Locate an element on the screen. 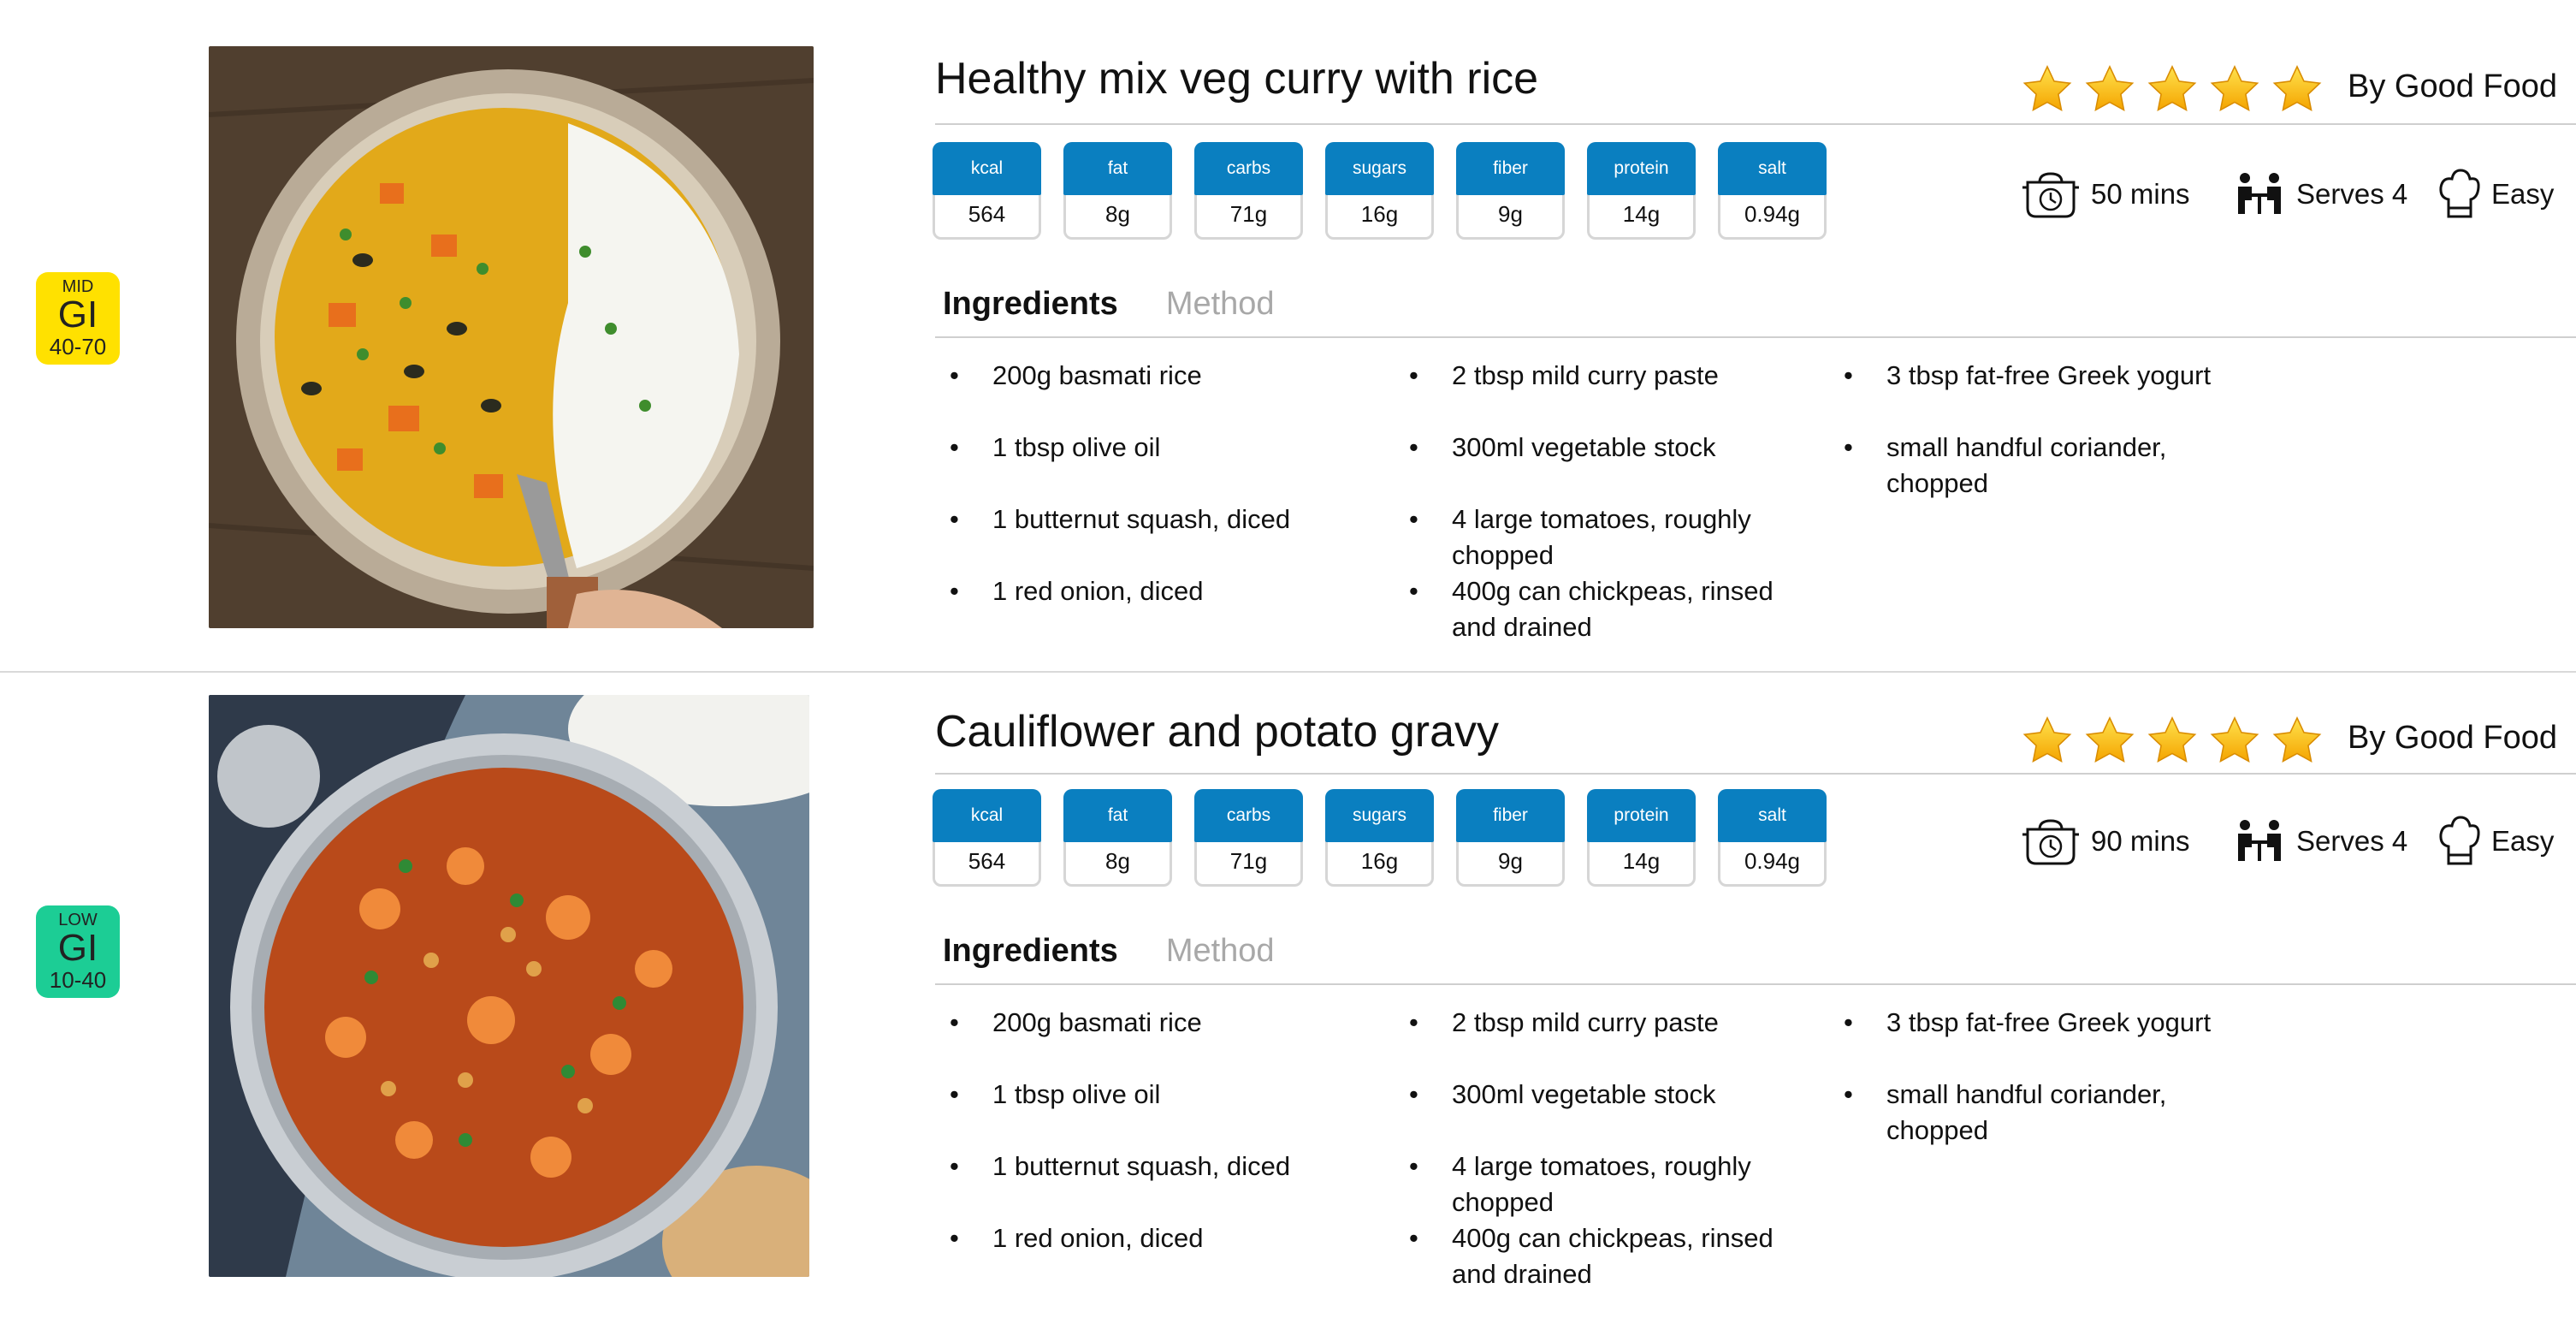 The height and width of the screenshot is (1318, 2576). ingredient-item: 1 butternut squash, diced is located at coordinates (1146, 519).